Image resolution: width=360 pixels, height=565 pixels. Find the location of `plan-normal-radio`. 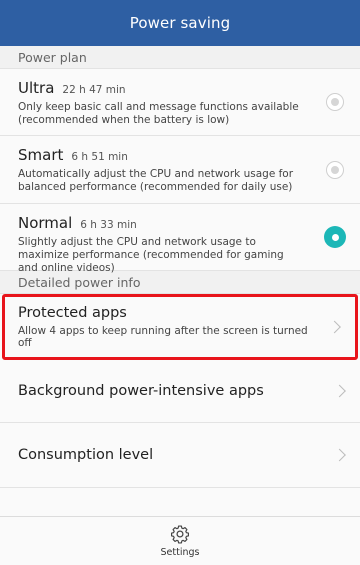

plan-normal-radio is located at coordinates (335, 237).